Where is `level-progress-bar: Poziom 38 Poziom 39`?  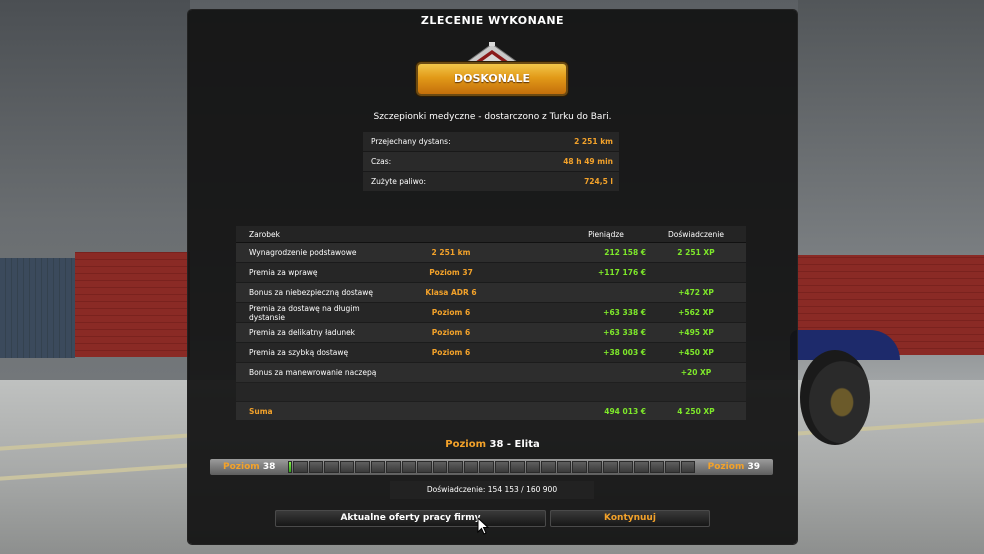 level-progress-bar: Poziom 38 Poziom 39 is located at coordinates (491, 467).